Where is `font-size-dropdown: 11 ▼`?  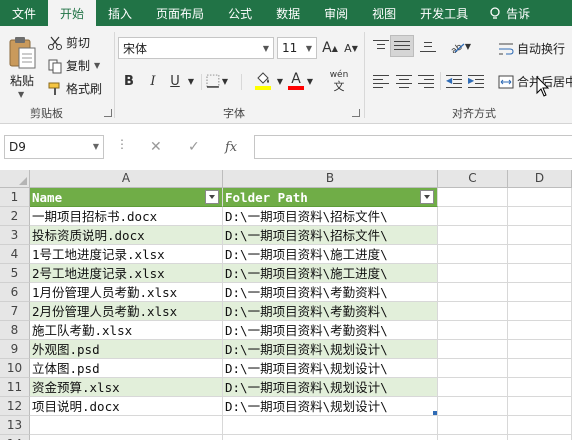 font-size-dropdown: 11 ▼ is located at coordinates (297, 48).